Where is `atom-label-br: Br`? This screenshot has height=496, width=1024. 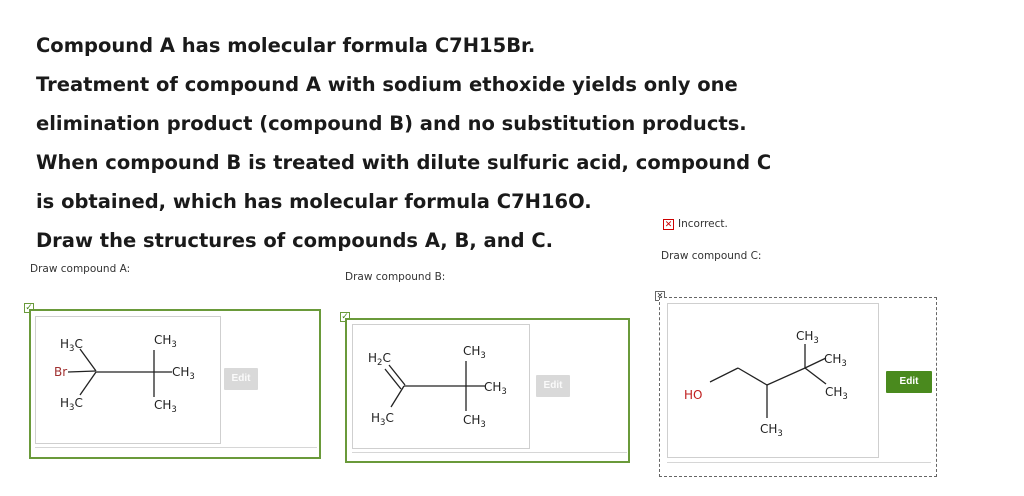 atom-label-br: Br is located at coordinates (60, 372).